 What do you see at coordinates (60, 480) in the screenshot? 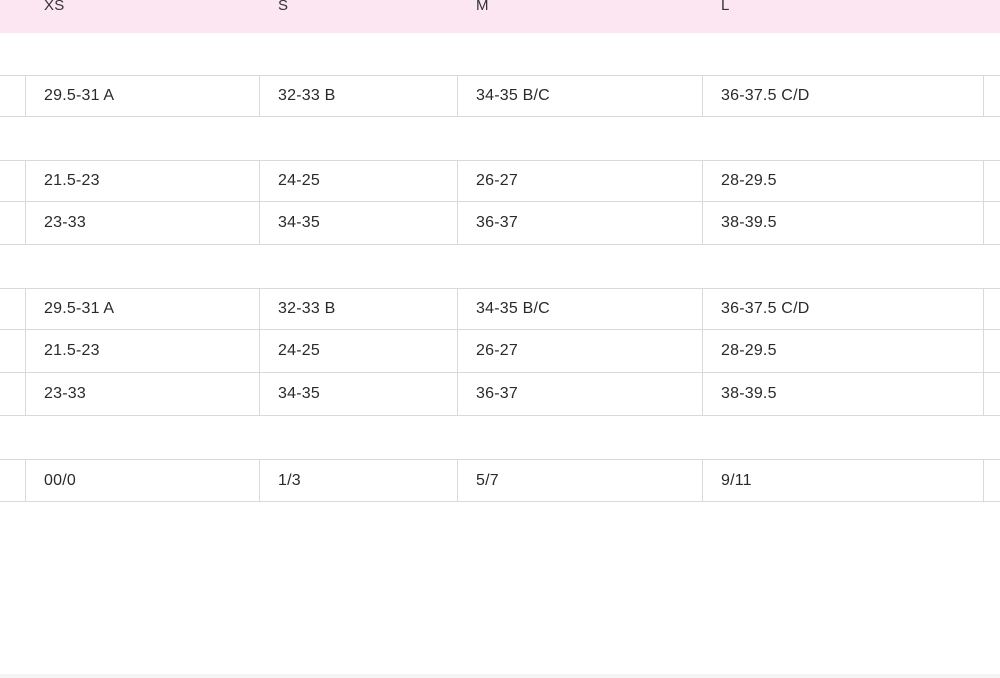
I see `cell-xs: 00/0` at bounding box center [60, 480].